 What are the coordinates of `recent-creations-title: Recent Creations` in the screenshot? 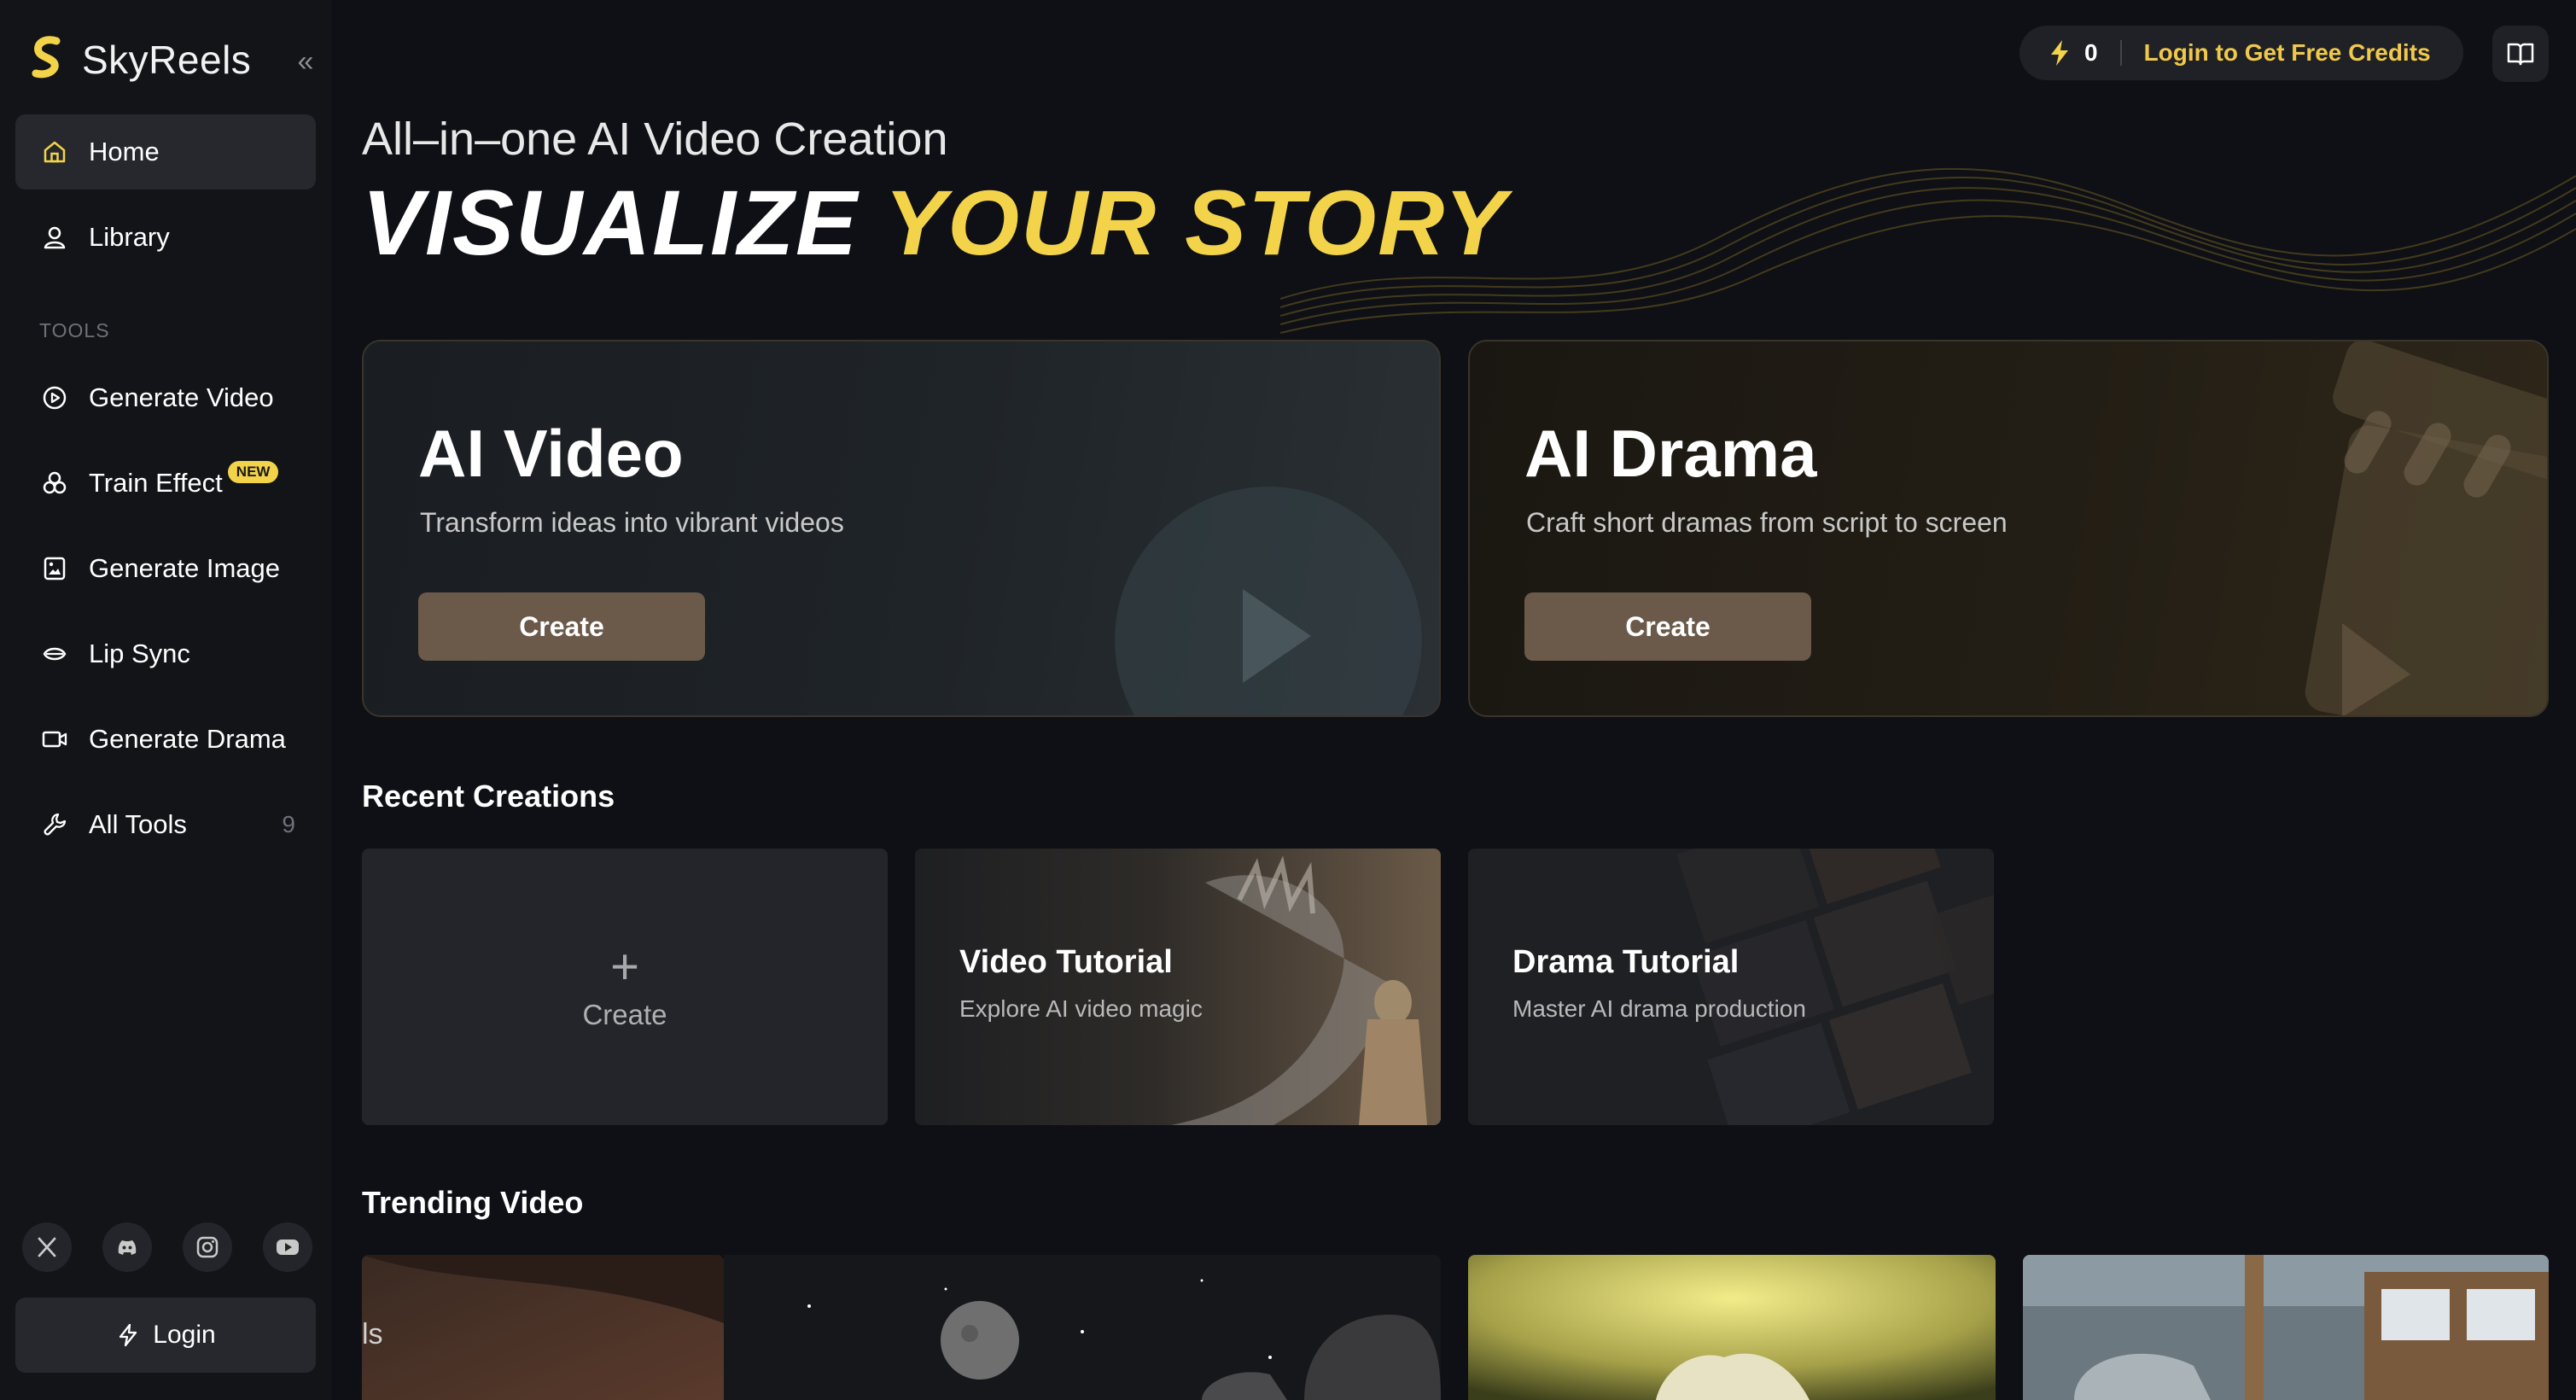 It's located at (488, 796).